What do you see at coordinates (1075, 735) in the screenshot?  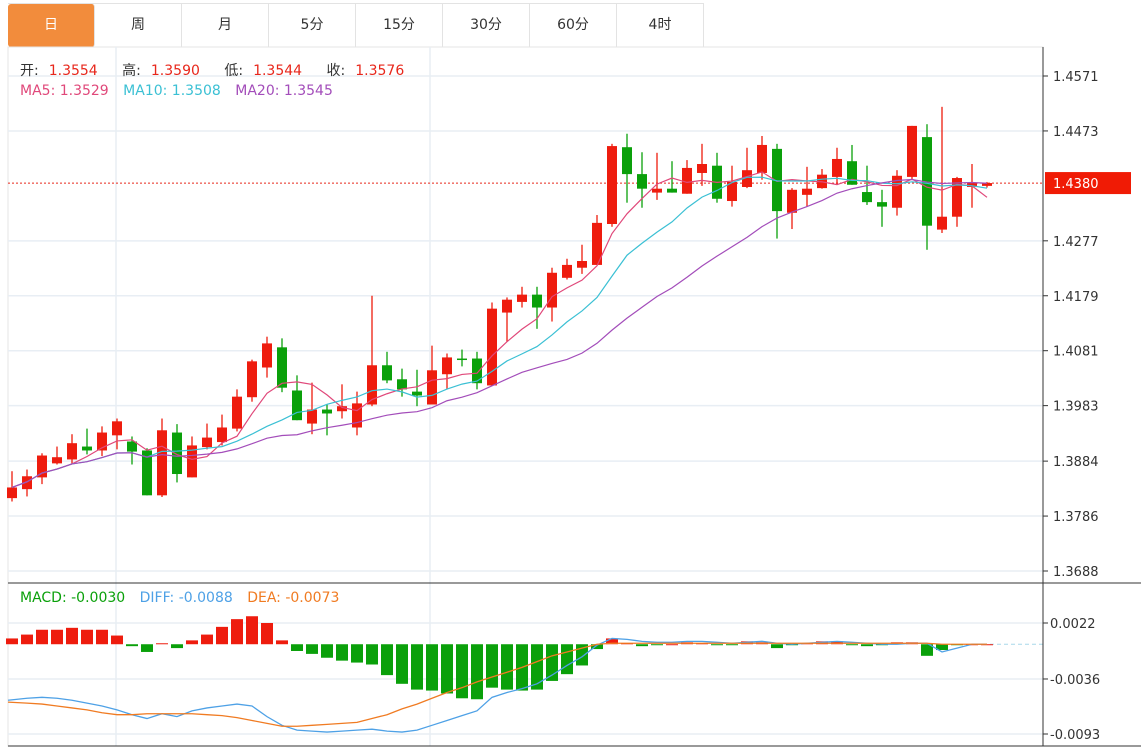 I see `macd-tick-label: -0.0093` at bounding box center [1075, 735].